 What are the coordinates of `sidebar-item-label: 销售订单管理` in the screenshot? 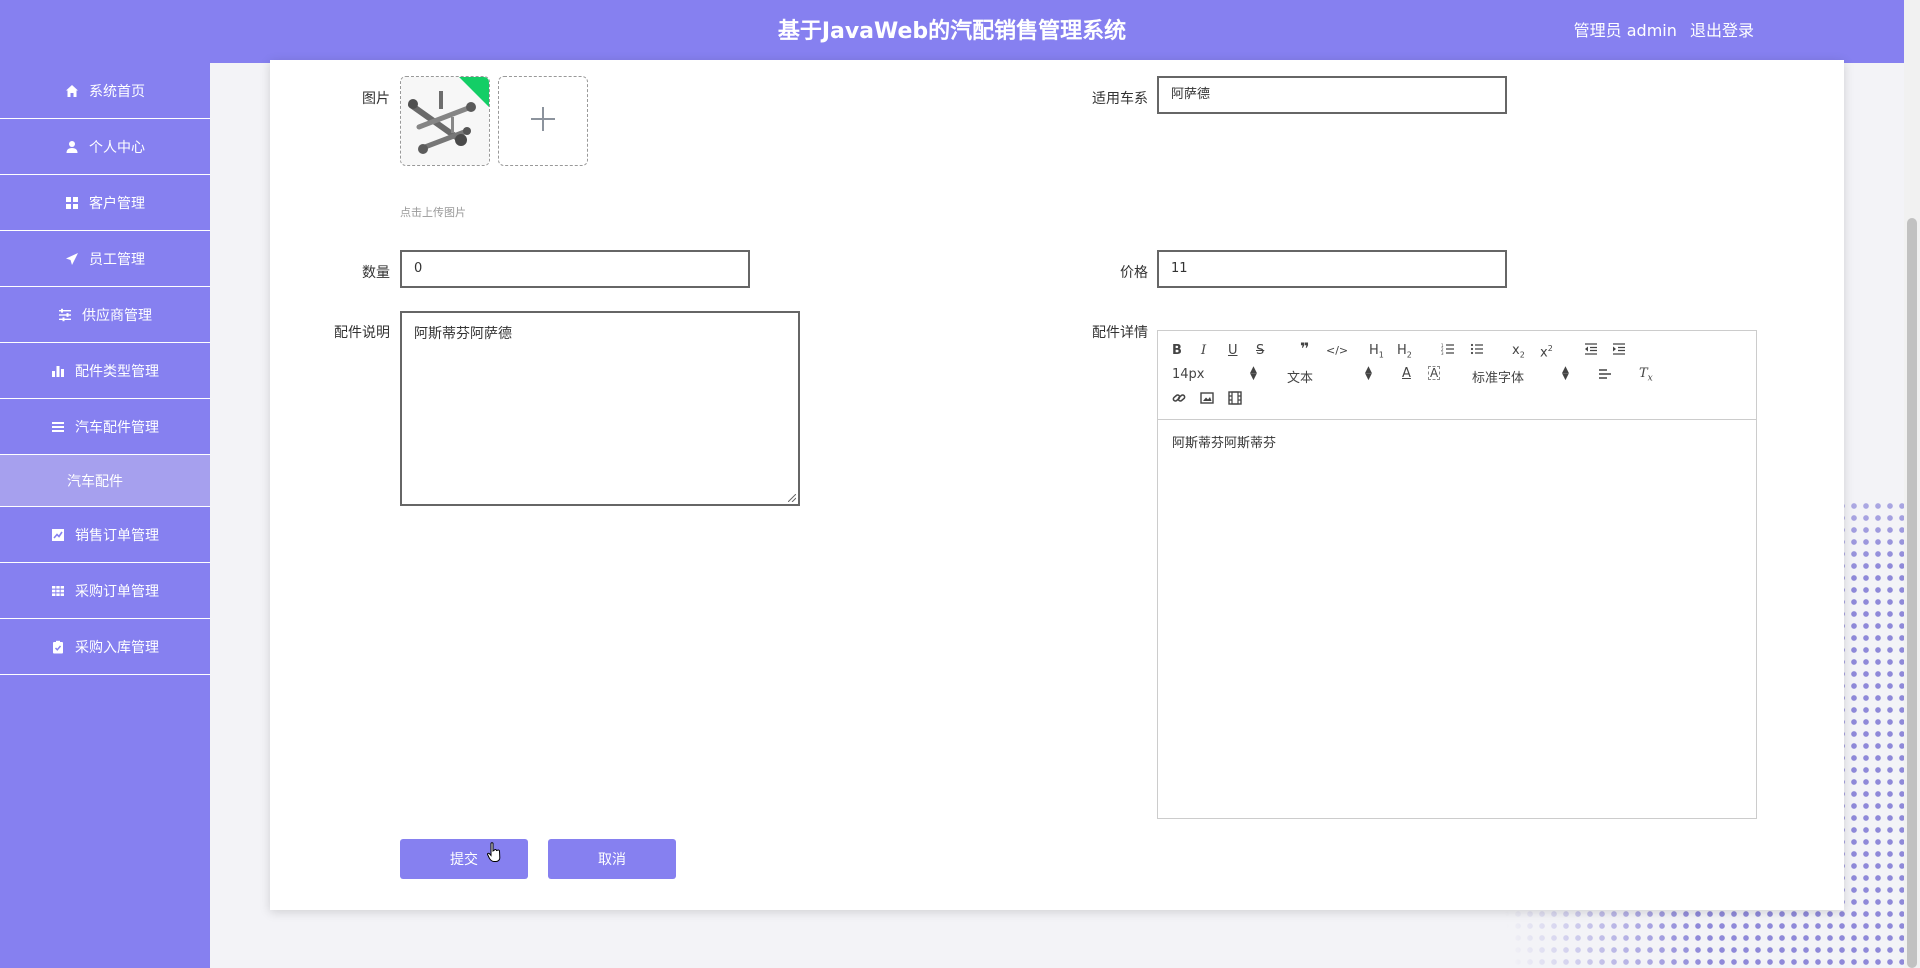 It's located at (117, 535).